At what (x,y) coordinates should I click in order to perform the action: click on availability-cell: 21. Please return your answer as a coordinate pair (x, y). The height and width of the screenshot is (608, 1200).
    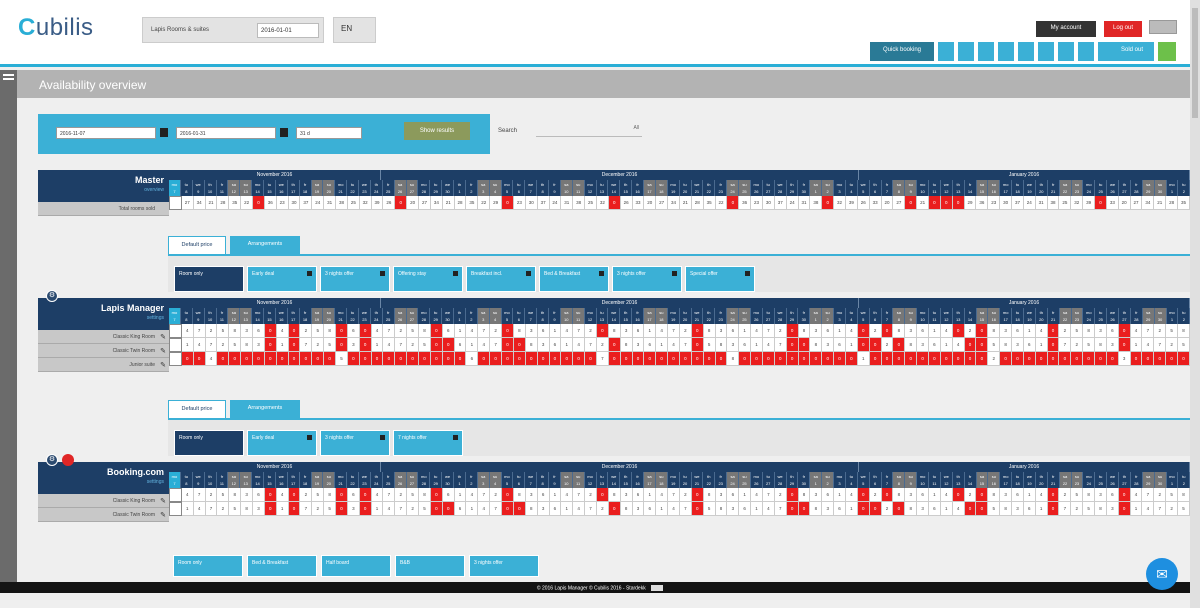
    Looking at the image, I should click on (1160, 203).